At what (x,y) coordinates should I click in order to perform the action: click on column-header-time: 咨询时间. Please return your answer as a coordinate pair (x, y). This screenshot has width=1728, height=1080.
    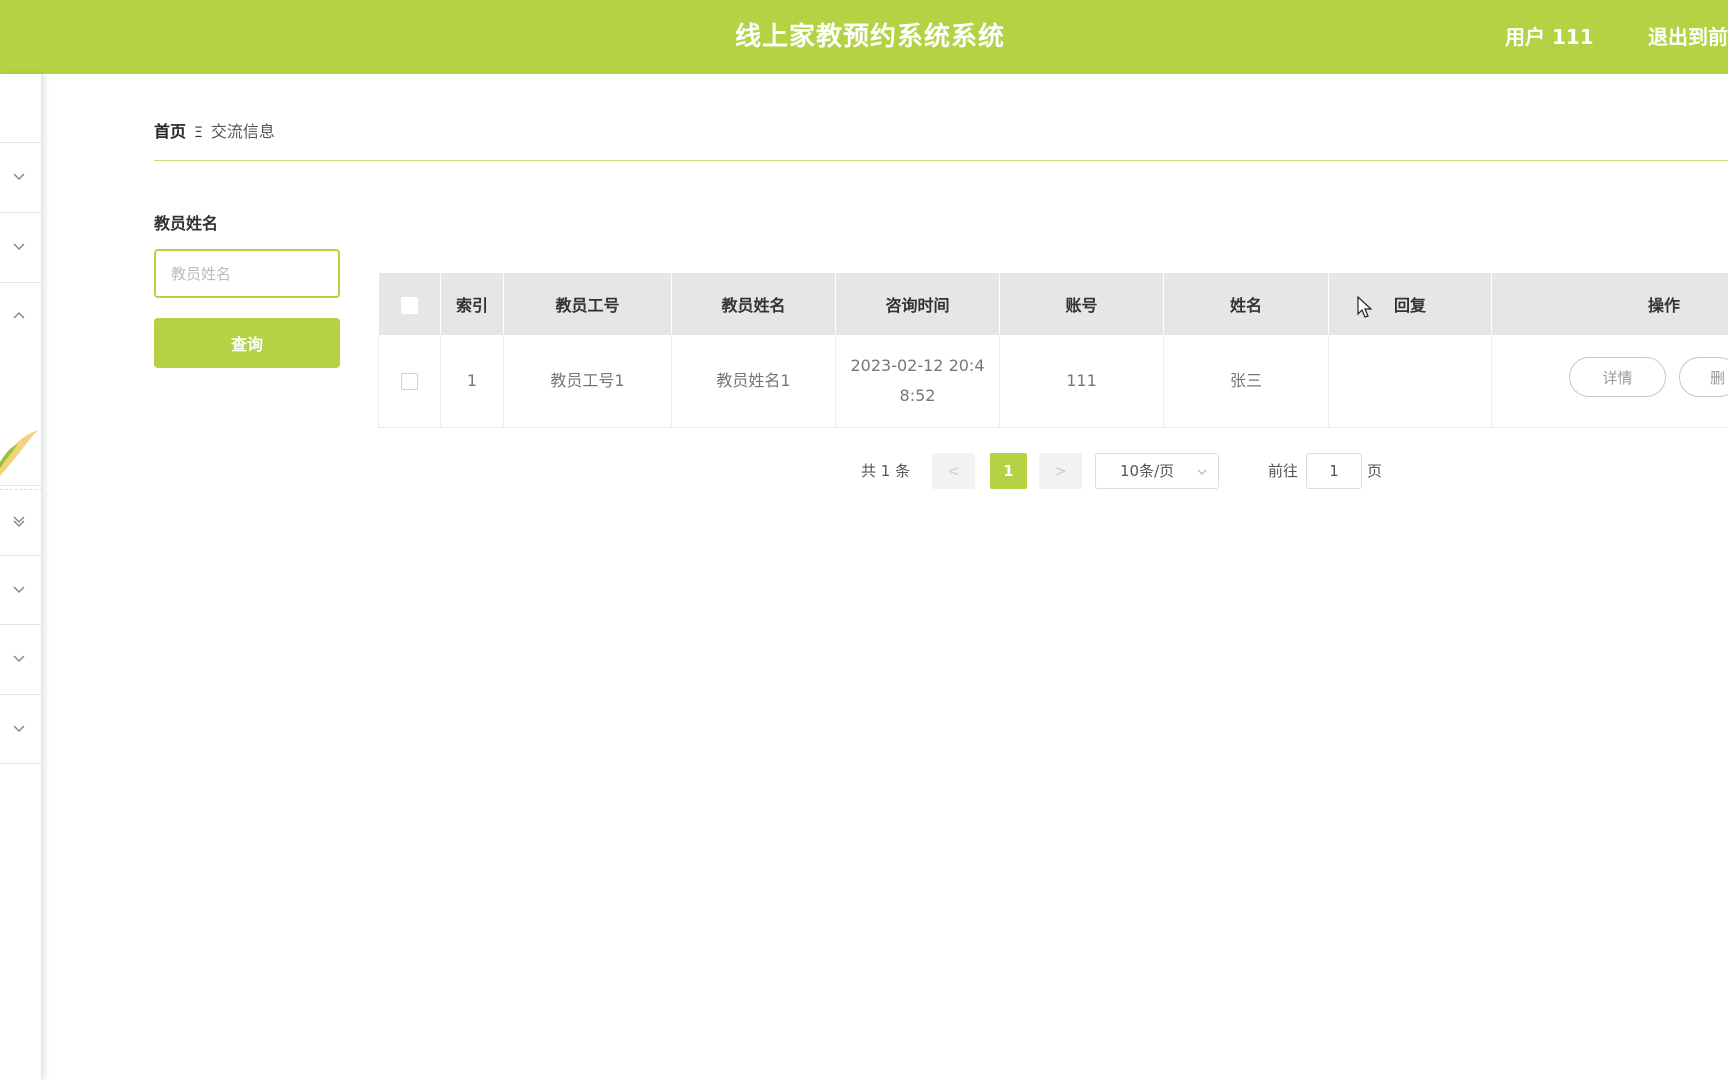
    Looking at the image, I should click on (917, 304).